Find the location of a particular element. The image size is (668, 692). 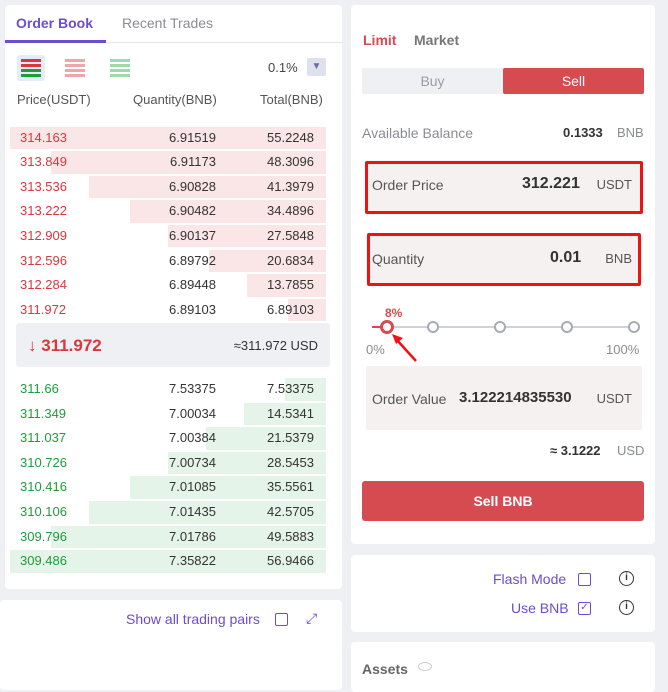

assets-title: Assets is located at coordinates (385, 669).